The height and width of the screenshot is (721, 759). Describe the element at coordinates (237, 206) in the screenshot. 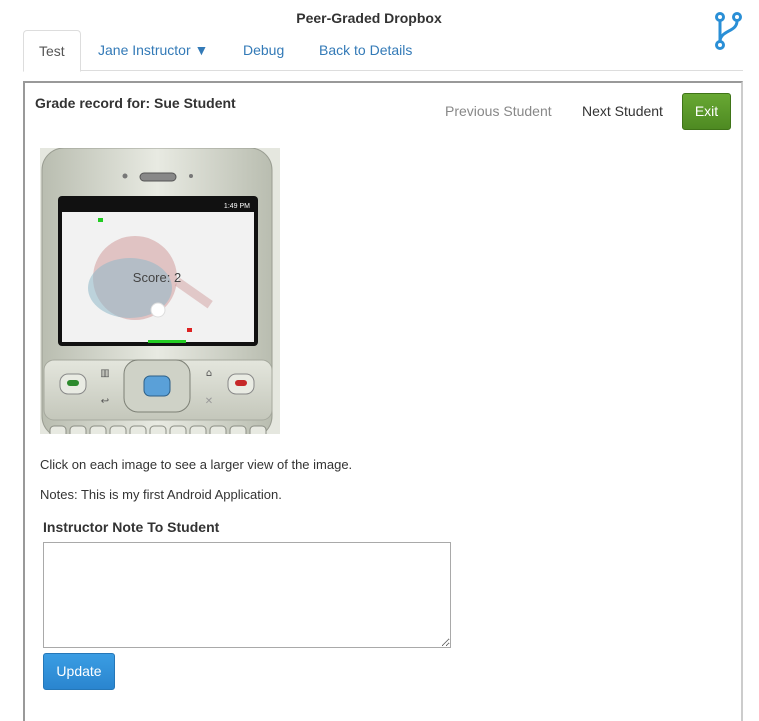

I see `status-time: 1:49 PM` at that location.